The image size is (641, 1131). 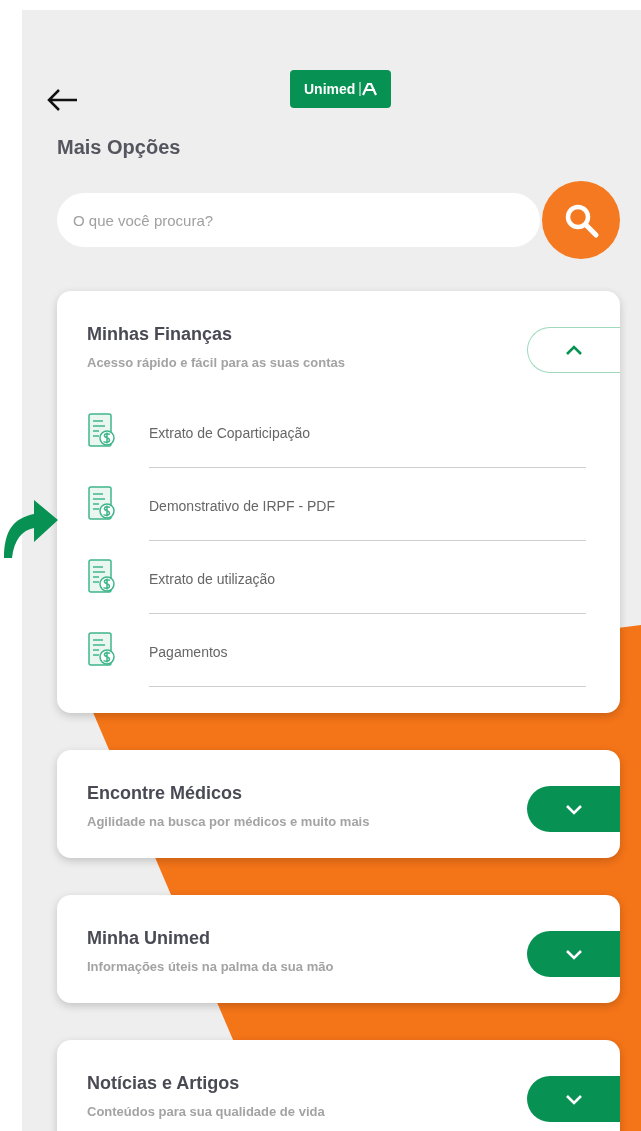 What do you see at coordinates (62, 100) in the screenshot?
I see `back-arrow-icon` at bounding box center [62, 100].